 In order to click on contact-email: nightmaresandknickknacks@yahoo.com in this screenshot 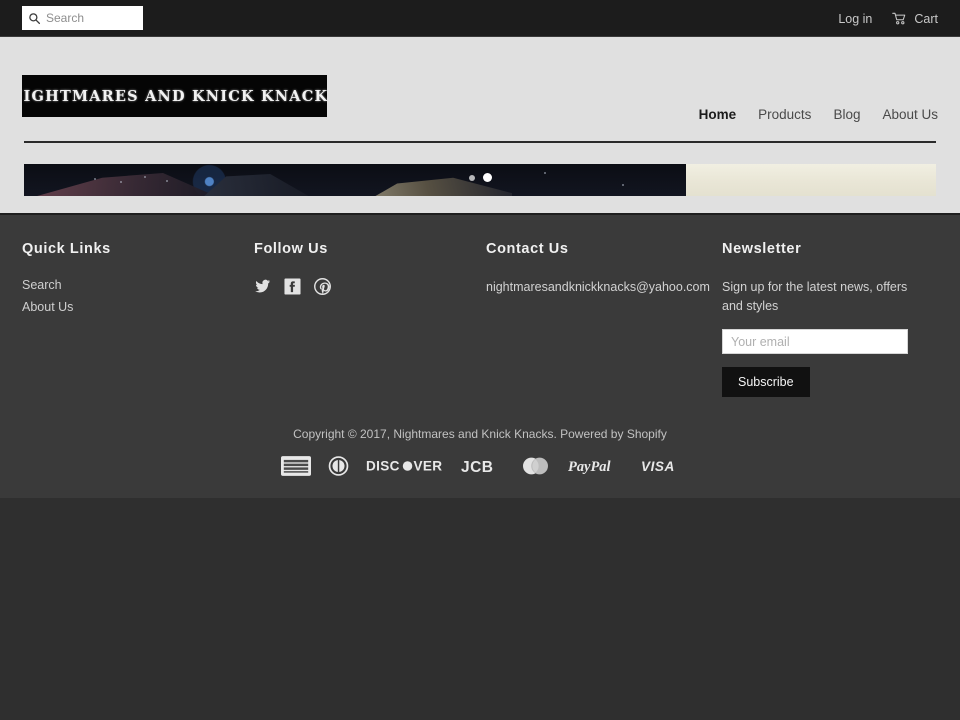, I will do `click(598, 287)`.